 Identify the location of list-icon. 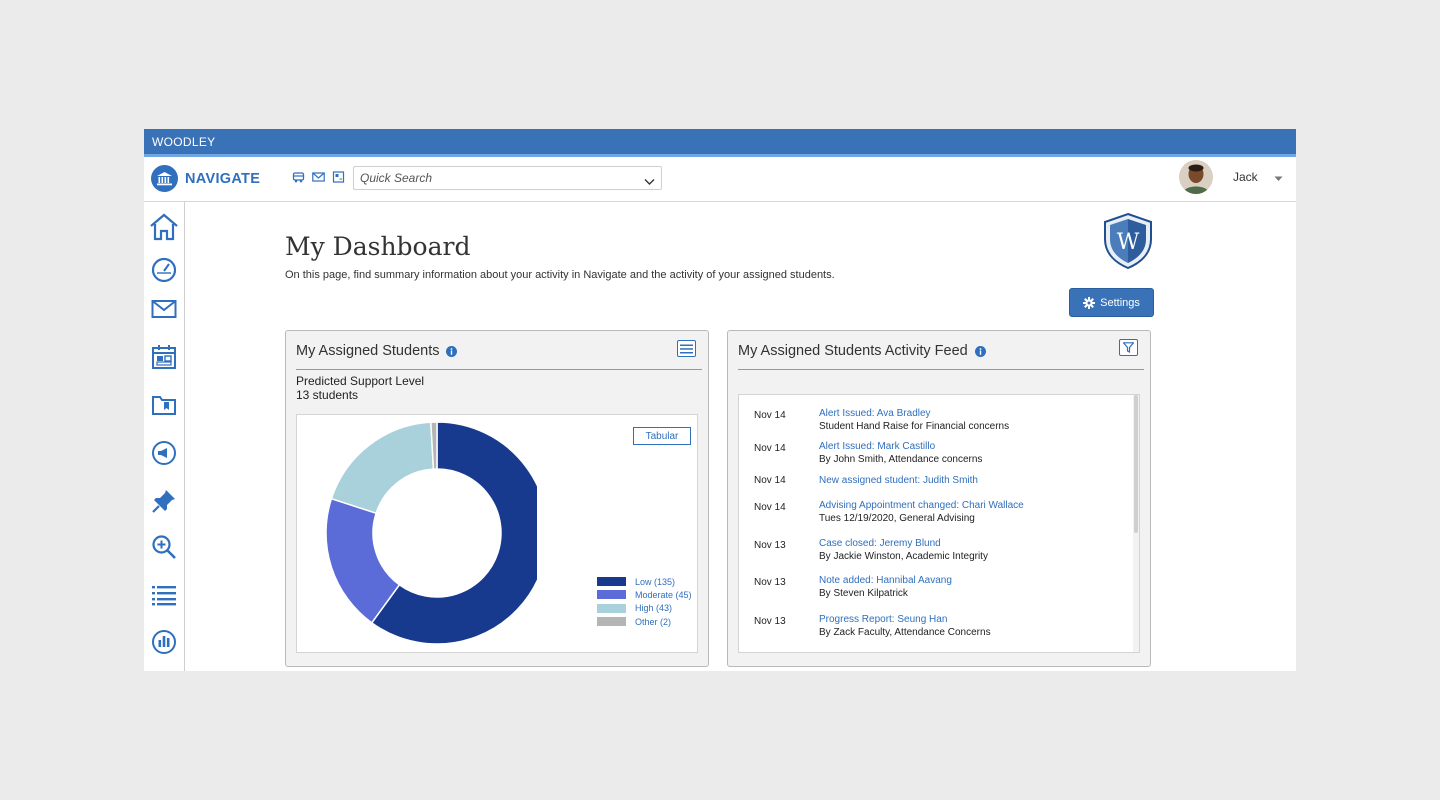
(164, 595).